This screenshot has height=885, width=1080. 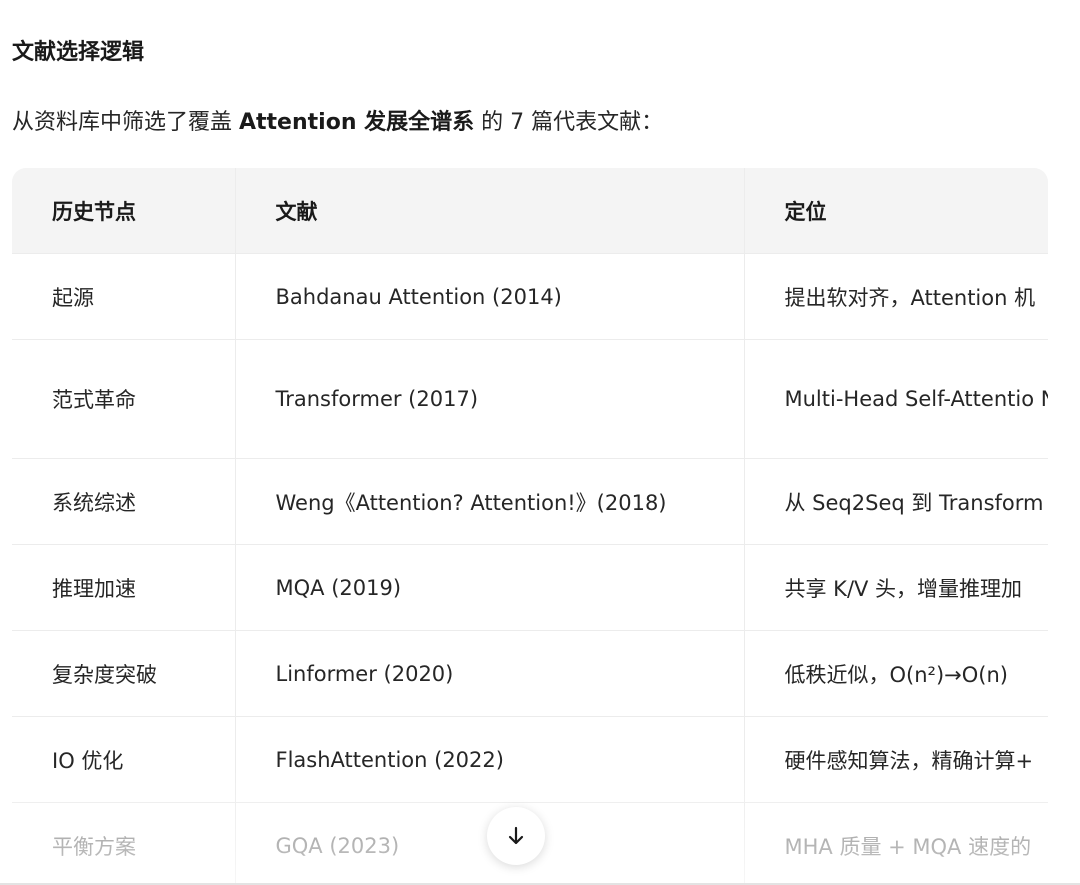 I want to click on section-heading: 文献选择逻辑, so click(x=78, y=52).